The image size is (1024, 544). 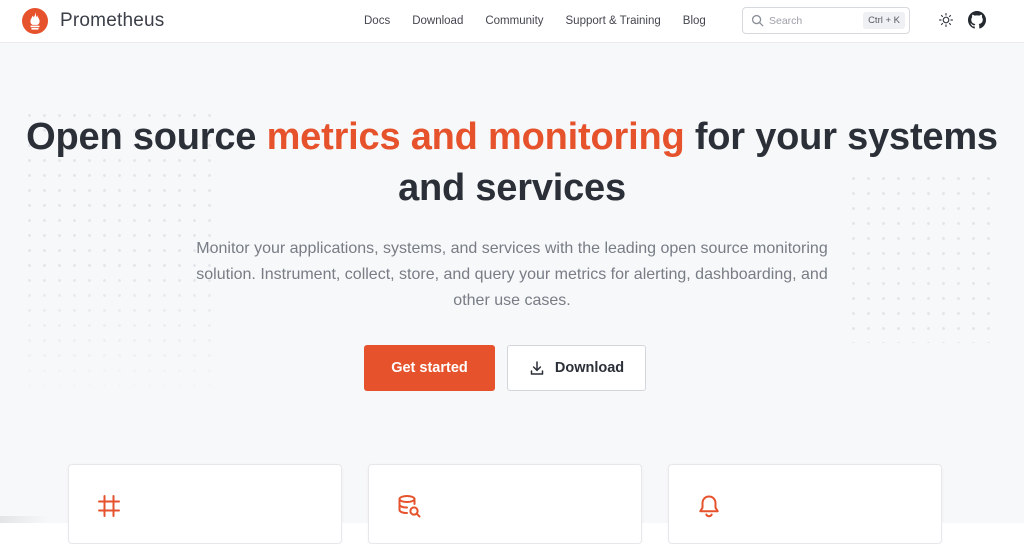 I want to click on nav-item-support-training: Support & Training, so click(x=613, y=21).